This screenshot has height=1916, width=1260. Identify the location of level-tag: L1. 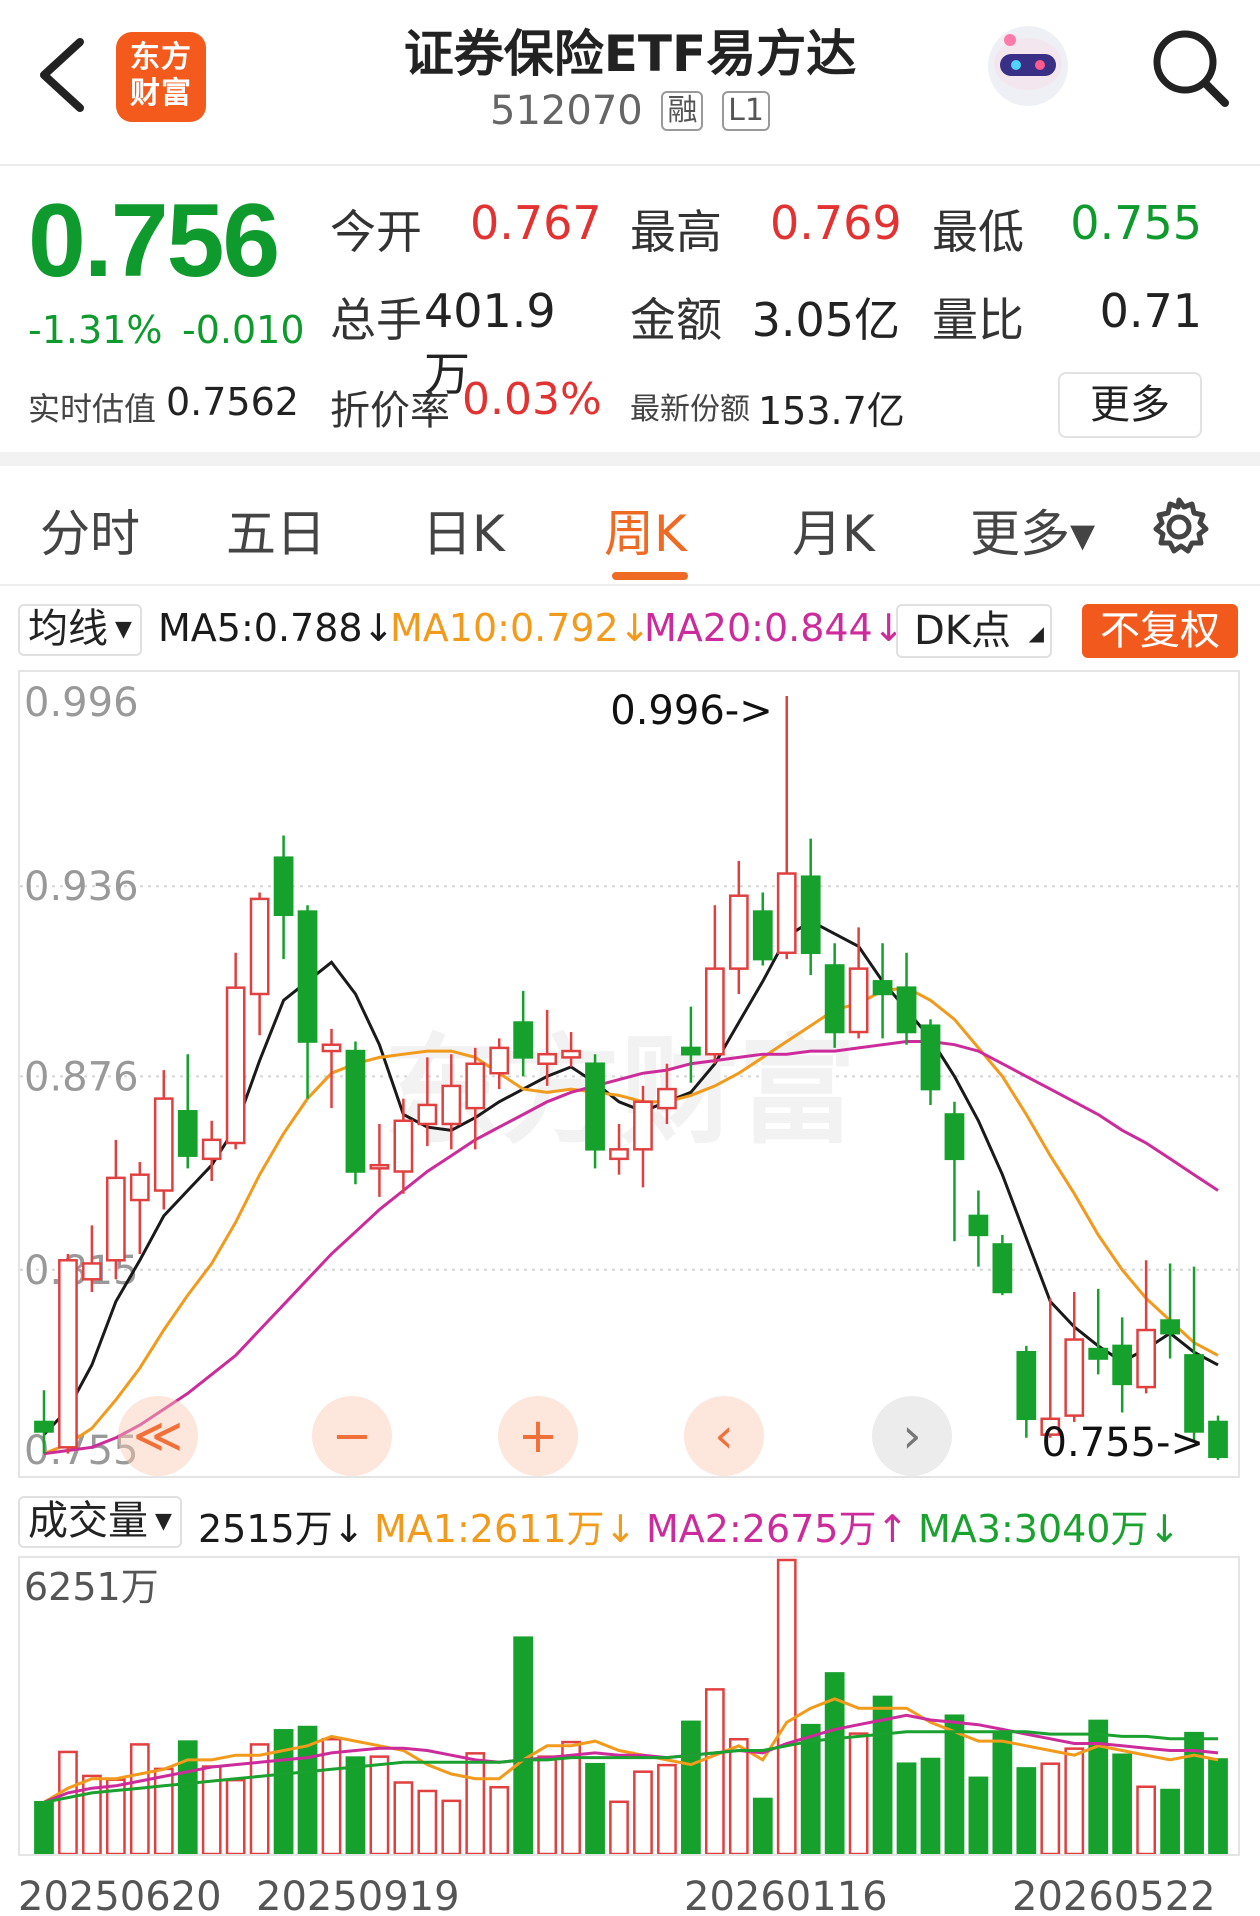
(746, 111).